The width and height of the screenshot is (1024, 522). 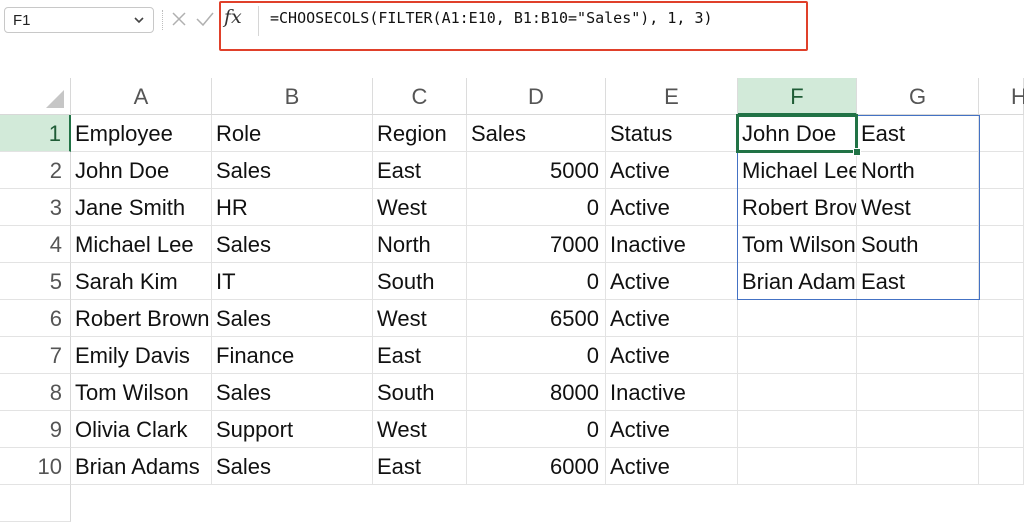 What do you see at coordinates (205, 19) in the screenshot?
I see `checkmark-icon` at bounding box center [205, 19].